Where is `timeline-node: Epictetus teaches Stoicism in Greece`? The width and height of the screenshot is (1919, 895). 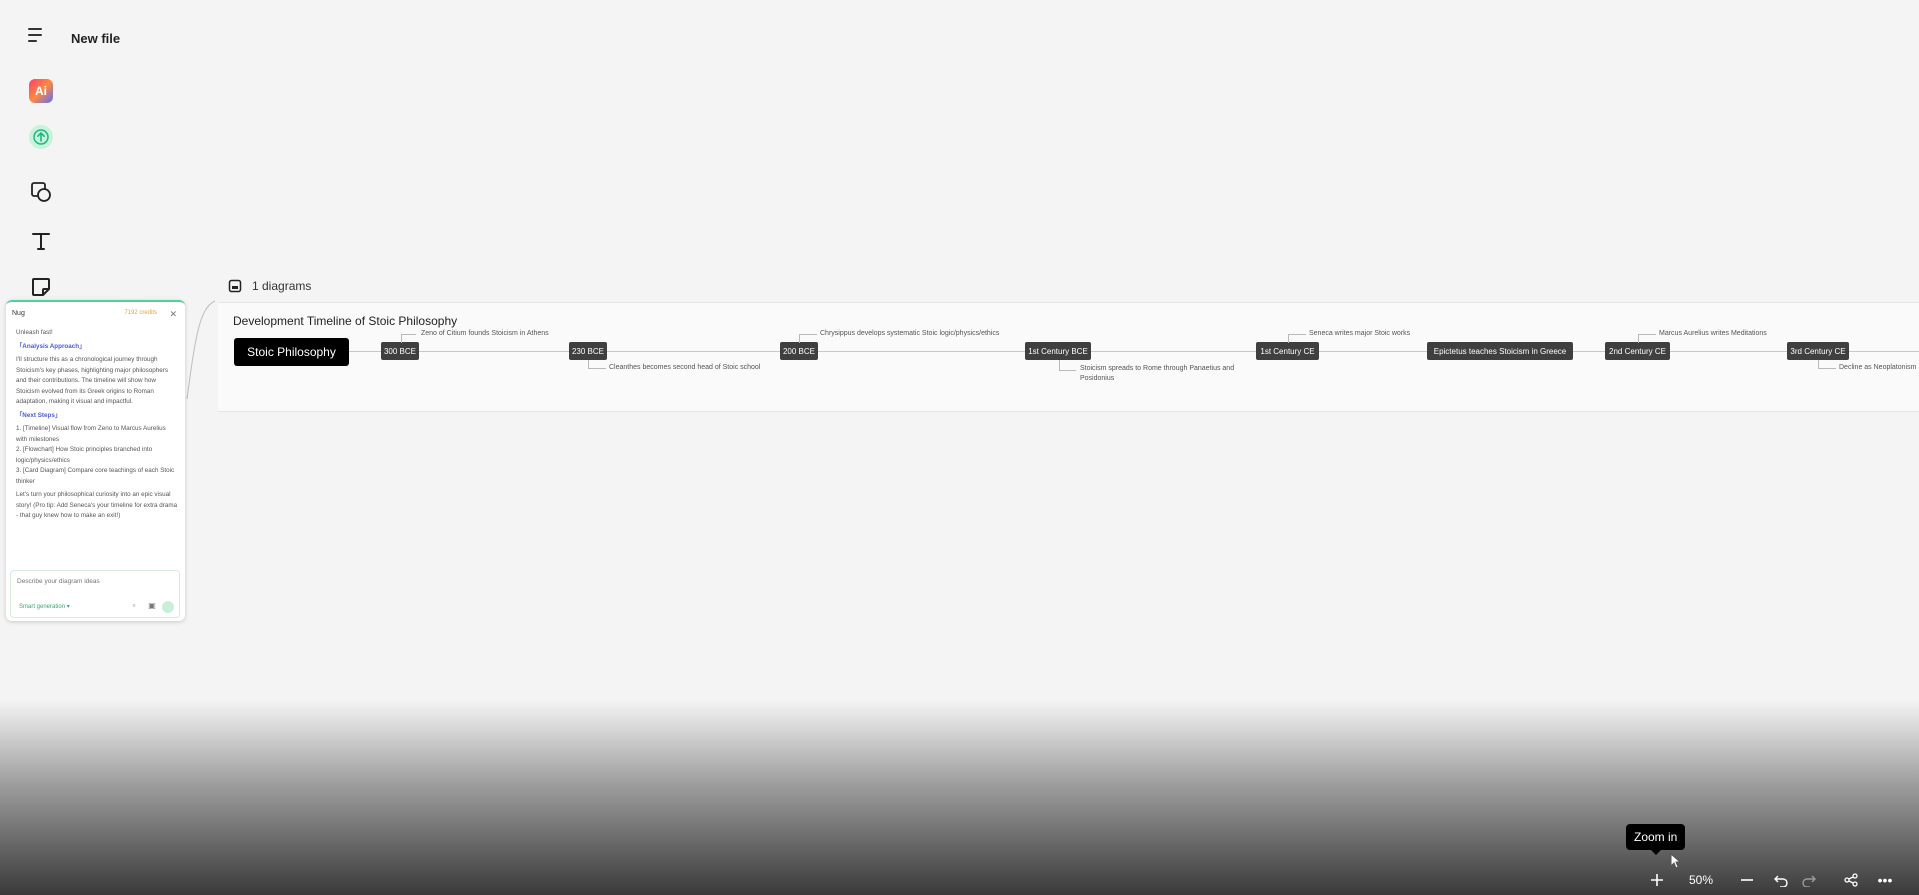
timeline-node: Epictetus teaches Stoicism in Greece is located at coordinates (1500, 351).